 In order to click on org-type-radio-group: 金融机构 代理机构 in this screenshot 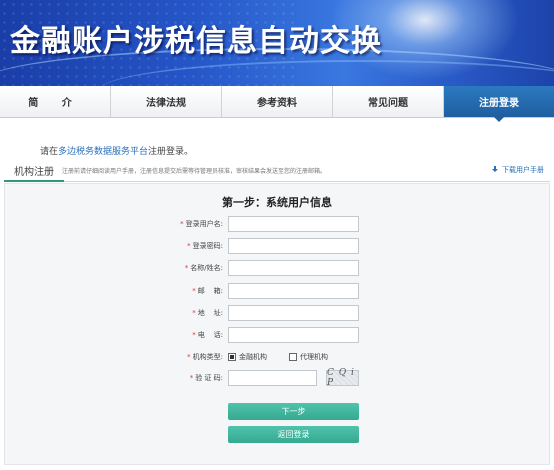, I will do `click(278, 357)`.